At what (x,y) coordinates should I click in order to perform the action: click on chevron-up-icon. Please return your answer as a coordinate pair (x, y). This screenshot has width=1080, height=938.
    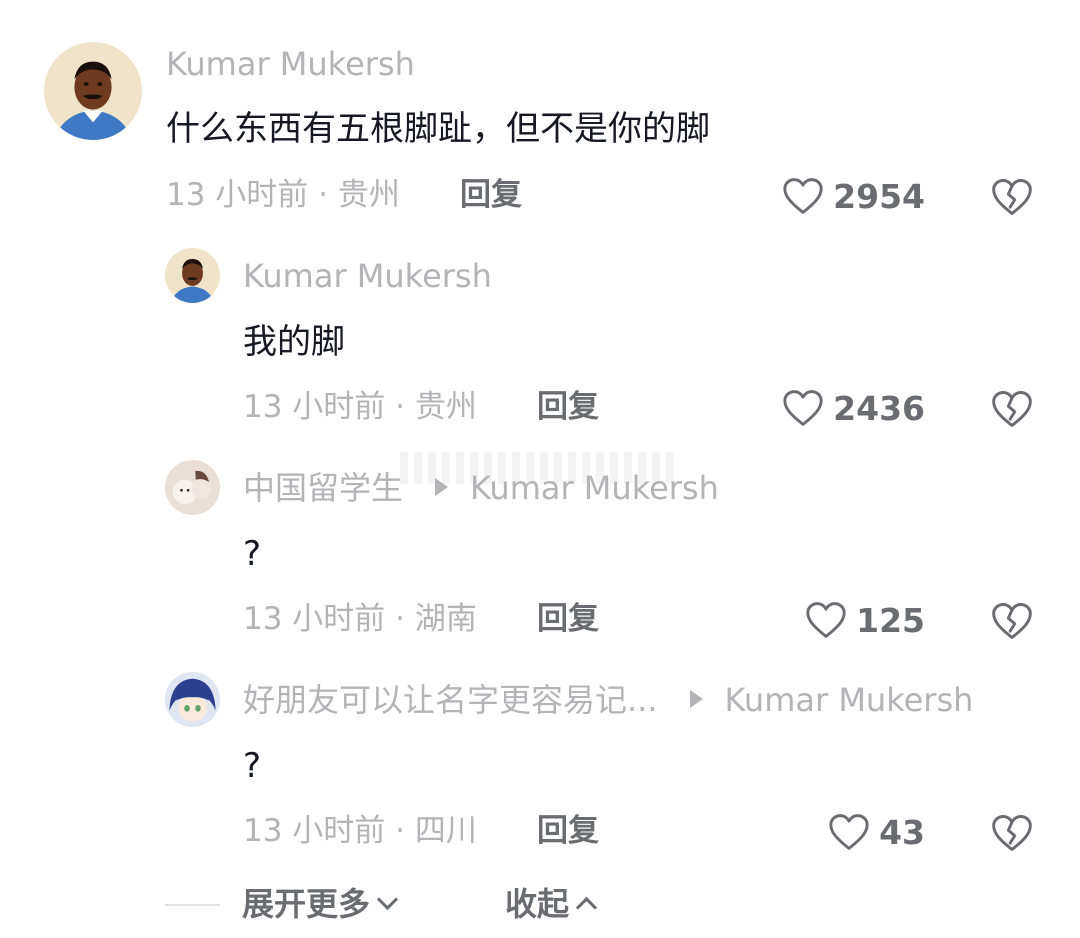
    Looking at the image, I should click on (586, 907).